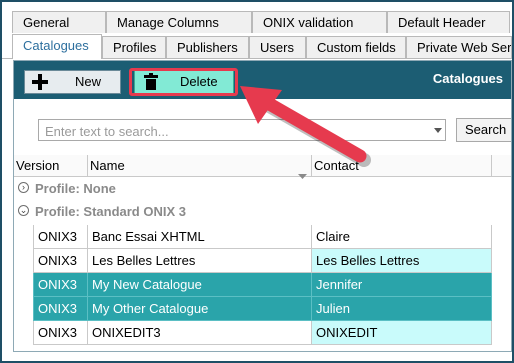 The width and height of the screenshot is (514, 363). I want to click on new-button: New, so click(72, 82).